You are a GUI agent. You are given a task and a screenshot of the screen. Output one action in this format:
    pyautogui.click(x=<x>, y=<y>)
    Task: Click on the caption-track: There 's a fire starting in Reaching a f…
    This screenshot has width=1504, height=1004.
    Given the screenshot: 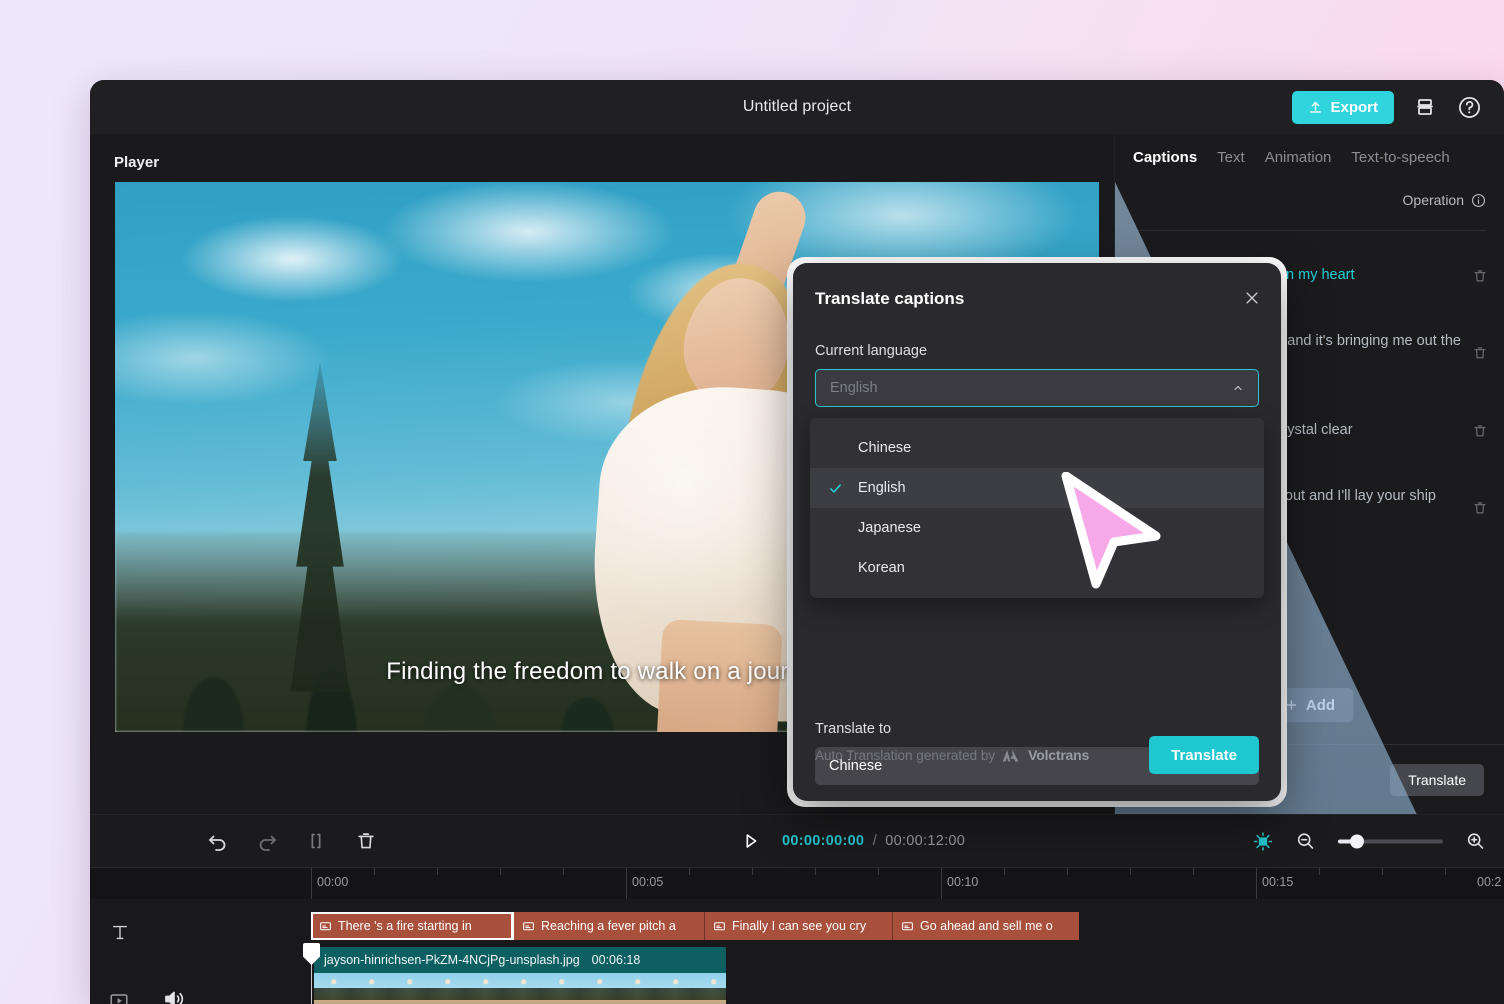 What is the action you would take?
    pyautogui.click(x=695, y=926)
    